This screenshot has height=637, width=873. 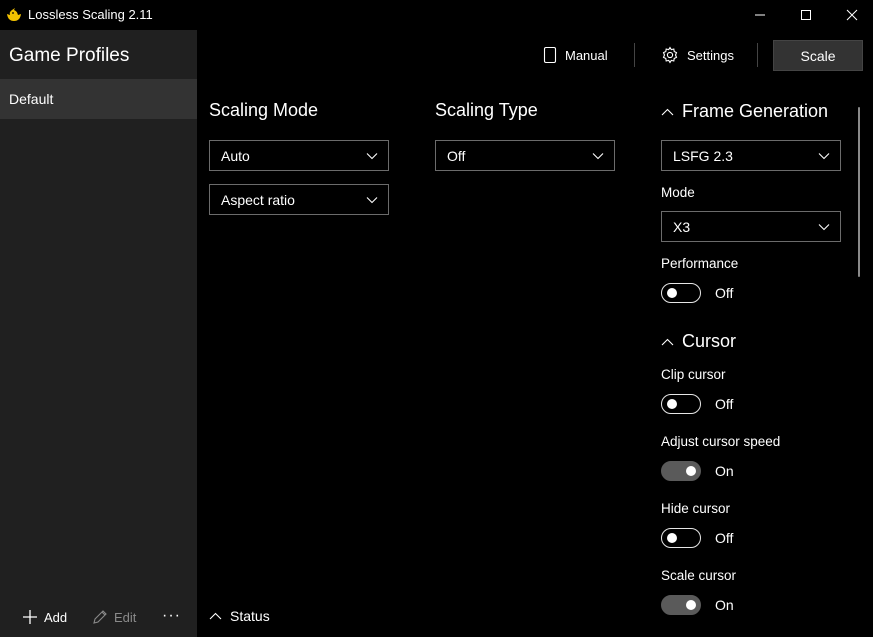 What do you see at coordinates (724, 605) in the screenshot?
I see `scale-cursor-state: On` at bounding box center [724, 605].